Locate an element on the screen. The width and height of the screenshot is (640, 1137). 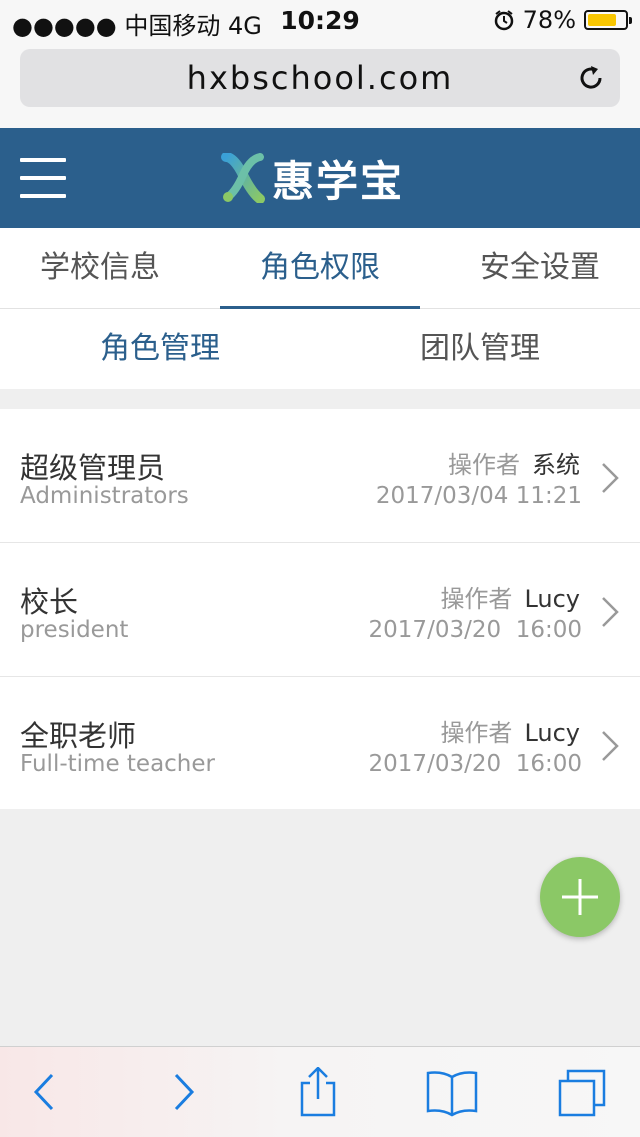
subtab-team-management: 团队管理 is located at coordinates (480, 349).